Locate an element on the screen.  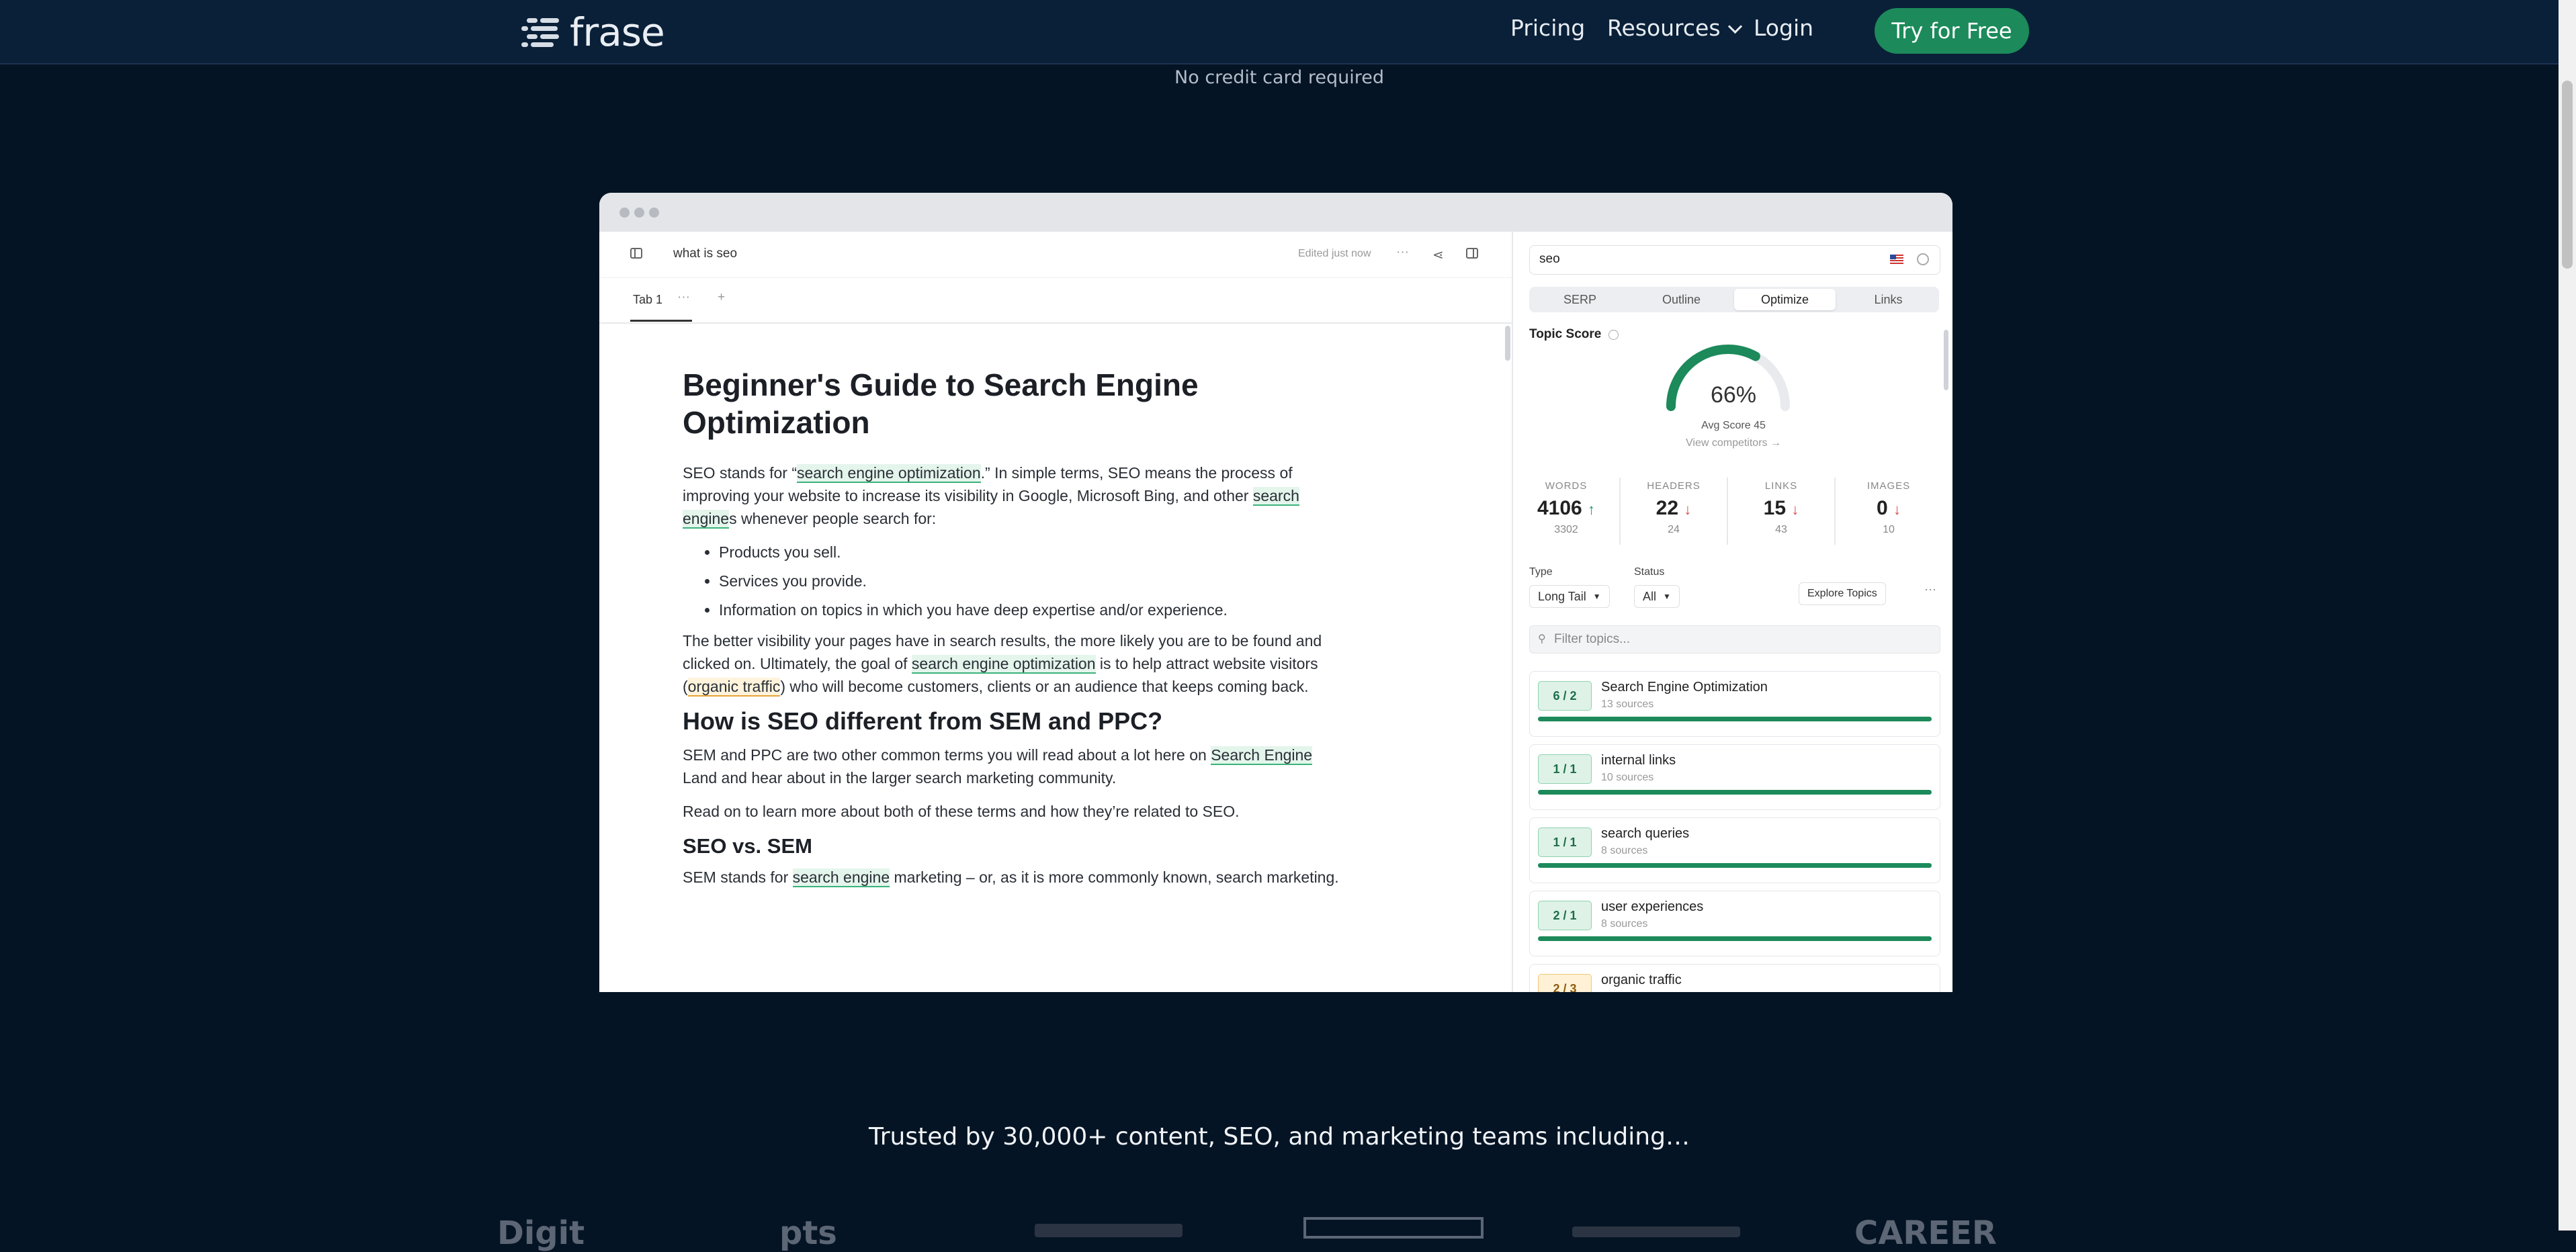
sidebar-toggle-icon is located at coordinates (636, 253).